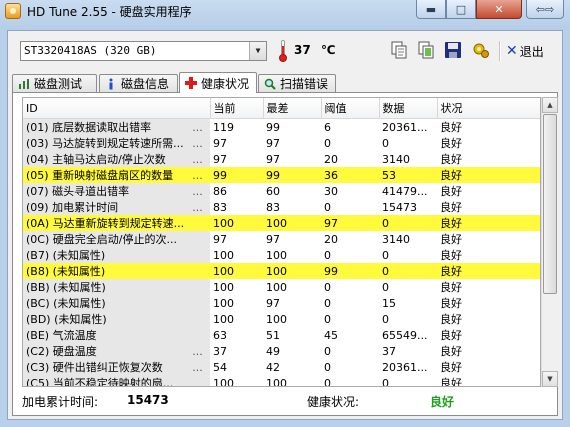 This screenshot has height=427, width=570. What do you see at coordinates (54, 83) in the screenshot?
I see `tab-benchmark: 磁盘测试` at bounding box center [54, 83].